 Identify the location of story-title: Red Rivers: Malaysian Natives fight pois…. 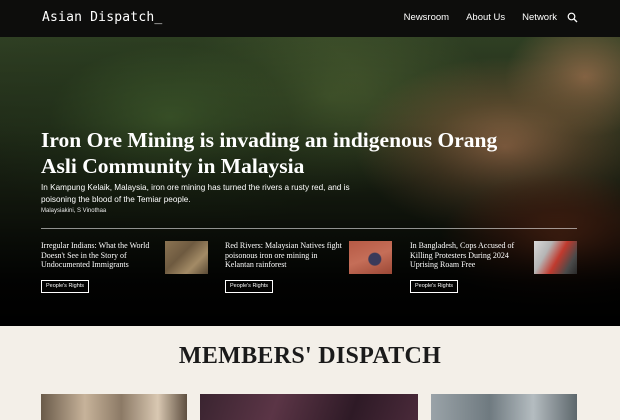
(284, 255).